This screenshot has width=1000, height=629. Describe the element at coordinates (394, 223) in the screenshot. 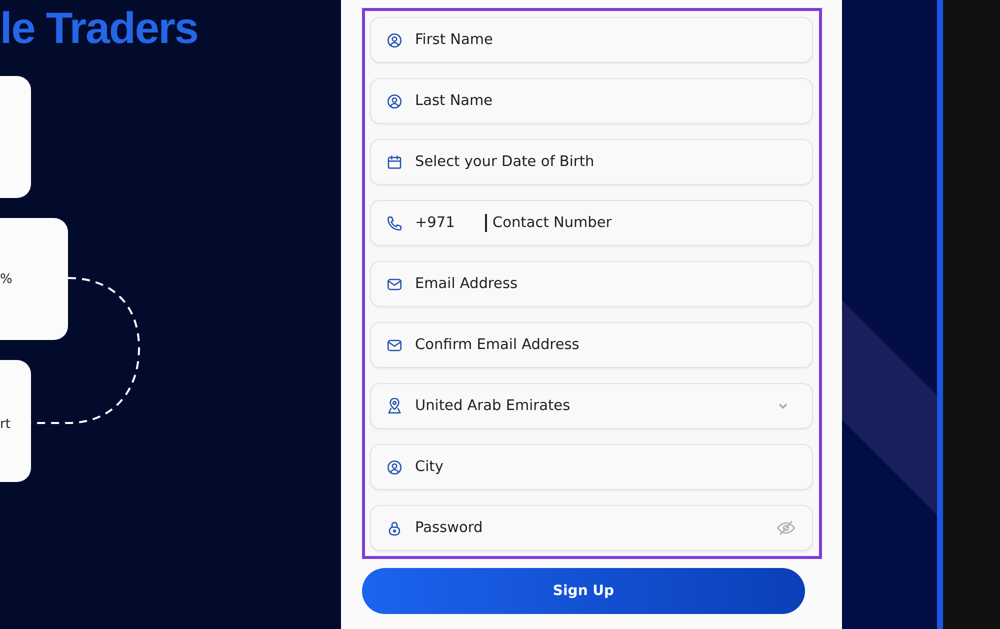

I see `phone-icon` at that location.